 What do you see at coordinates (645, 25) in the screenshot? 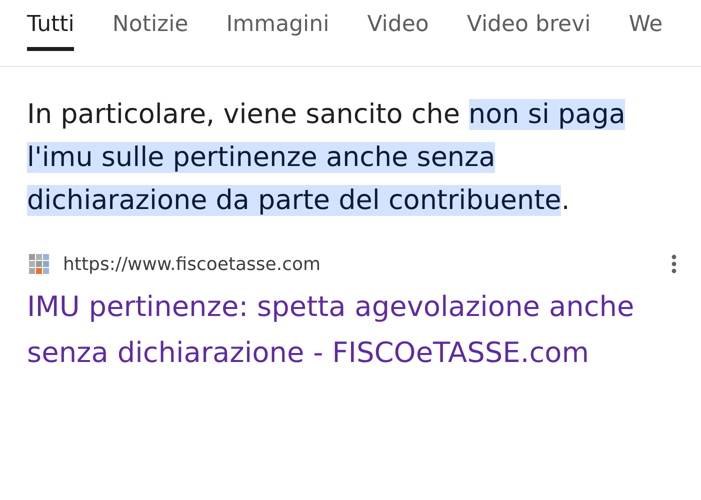
I see `search-tab: We` at bounding box center [645, 25].